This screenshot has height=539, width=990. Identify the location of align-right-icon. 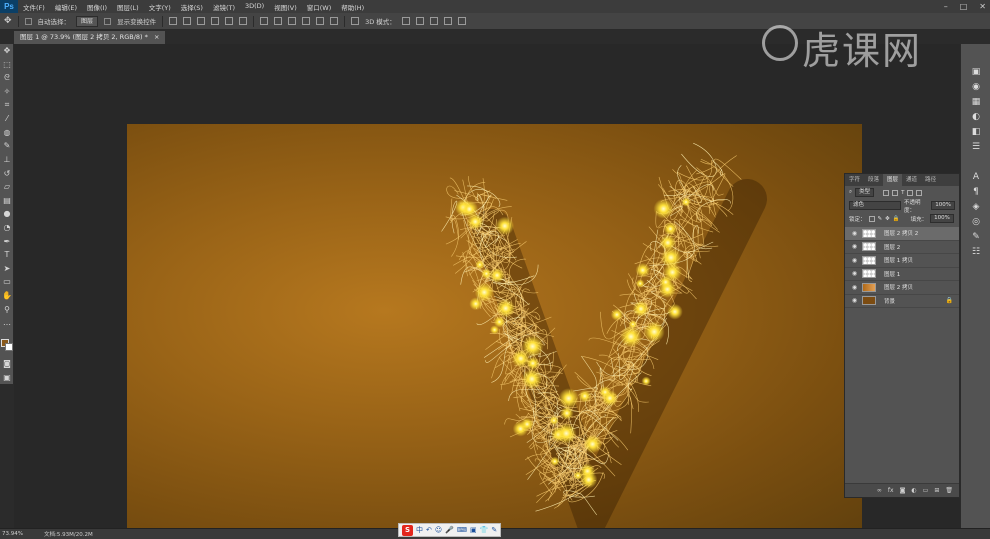
(243, 21).